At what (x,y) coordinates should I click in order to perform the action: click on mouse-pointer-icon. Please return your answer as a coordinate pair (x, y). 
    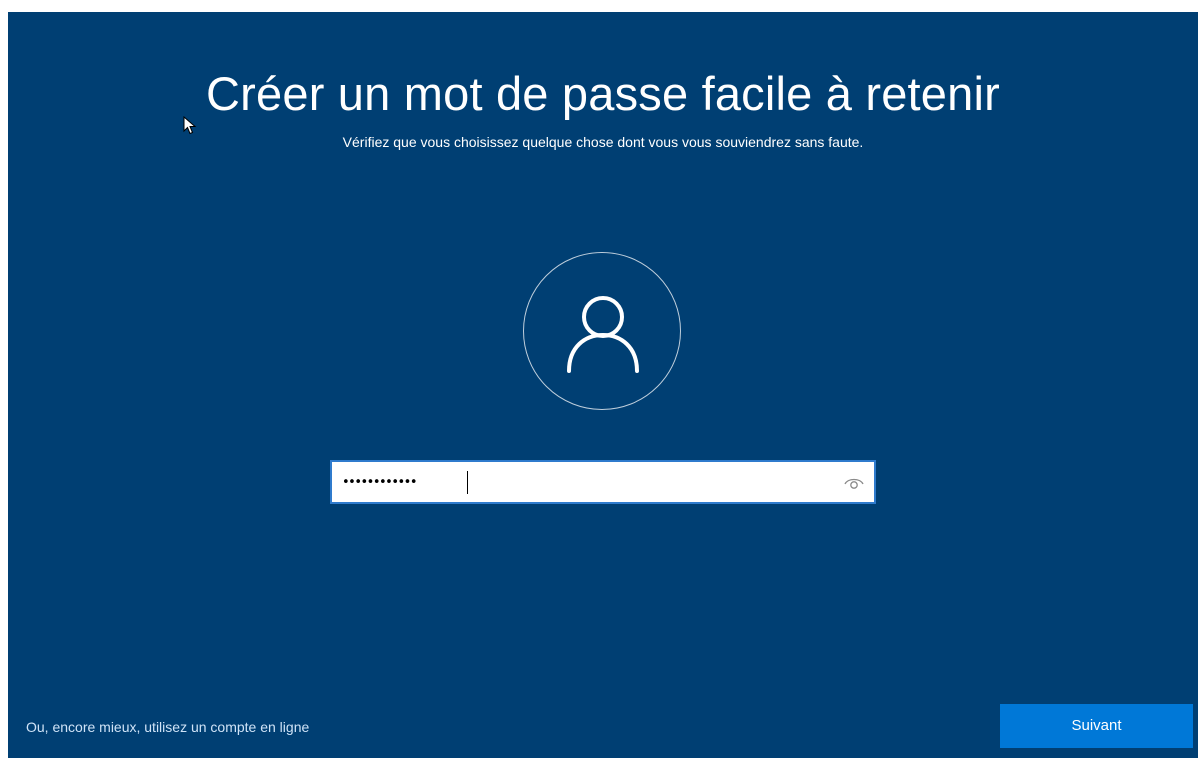
    Looking at the image, I should click on (190, 125).